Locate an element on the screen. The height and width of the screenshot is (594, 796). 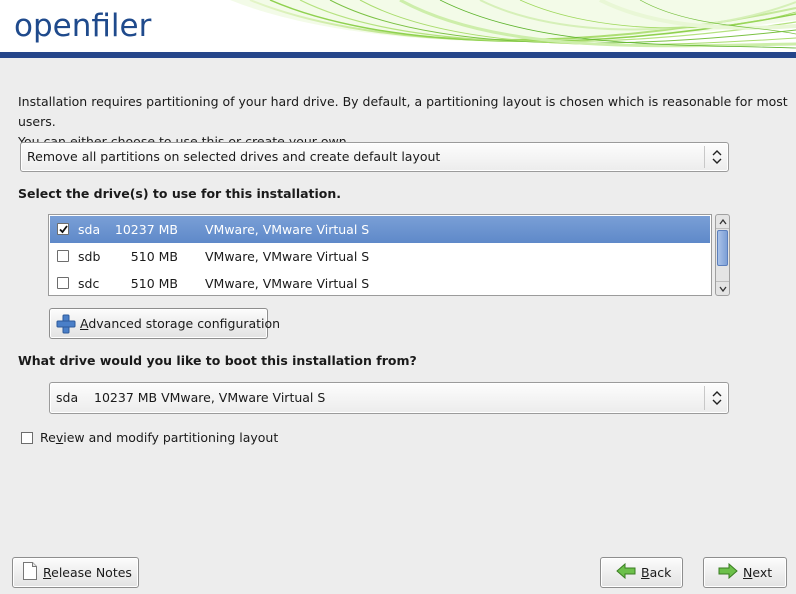
advanced-storage-button: Advanced storage configuration is located at coordinates (164, 323).